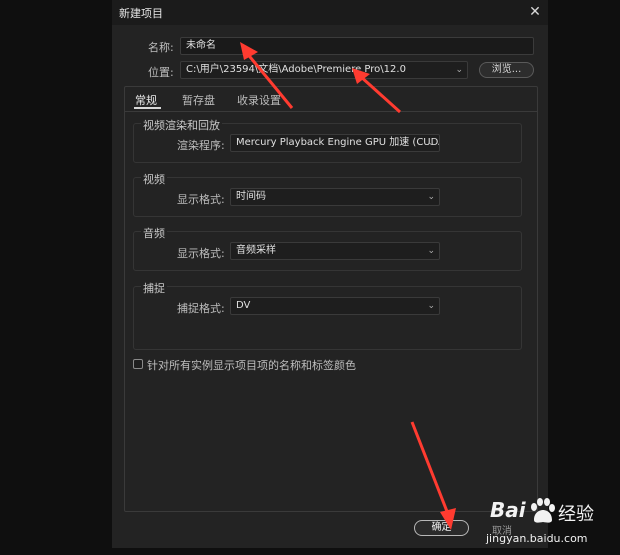 The image size is (620, 555). I want to click on watermark-url: jingyan.baidu.com, so click(537, 538).